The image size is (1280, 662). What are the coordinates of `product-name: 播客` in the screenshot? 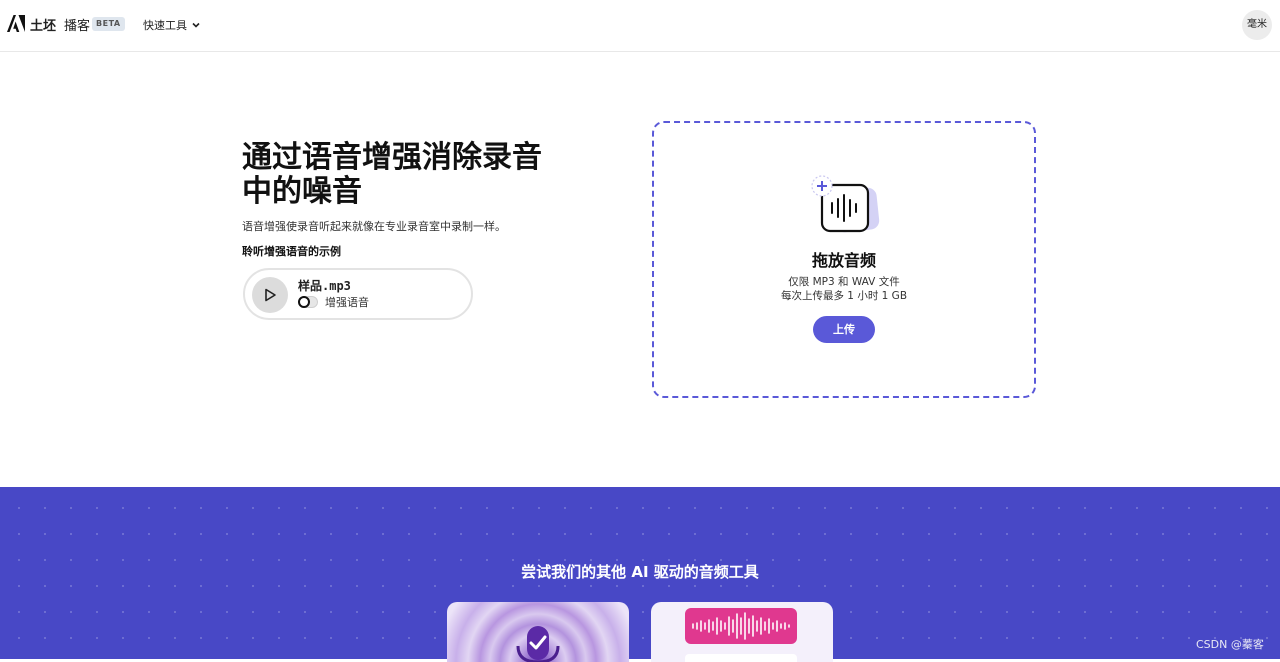 It's located at (77, 24).